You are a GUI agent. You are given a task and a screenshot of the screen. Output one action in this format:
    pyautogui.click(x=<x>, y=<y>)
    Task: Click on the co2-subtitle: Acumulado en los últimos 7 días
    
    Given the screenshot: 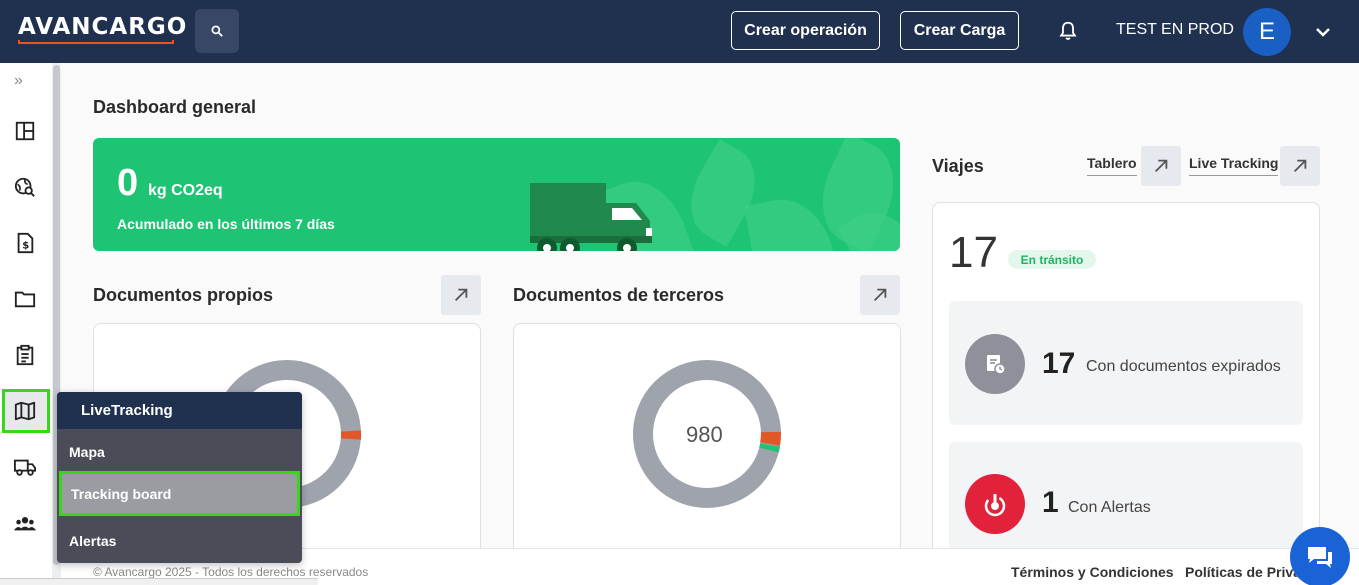 What is the action you would take?
    pyautogui.click(x=226, y=224)
    